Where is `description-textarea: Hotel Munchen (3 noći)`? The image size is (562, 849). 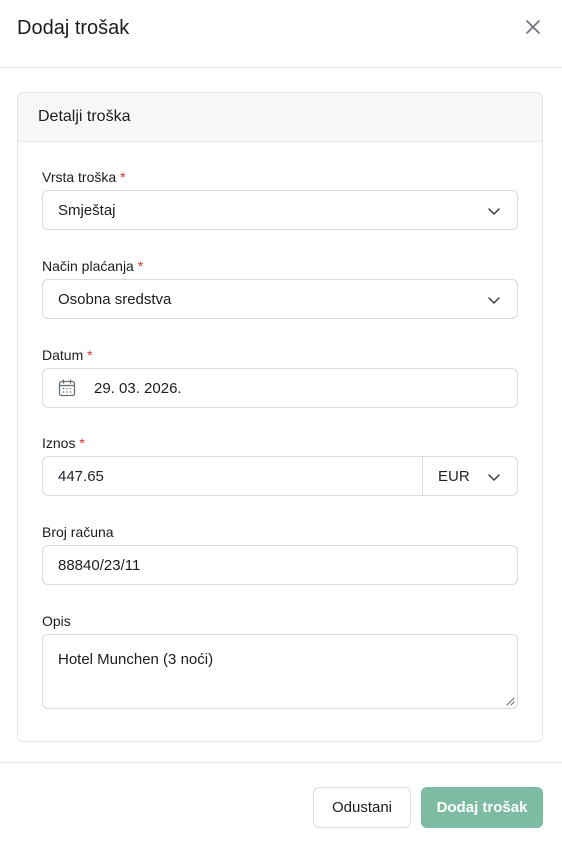
description-textarea: Hotel Munchen (3 noći) is located at coordinates (280, 671).